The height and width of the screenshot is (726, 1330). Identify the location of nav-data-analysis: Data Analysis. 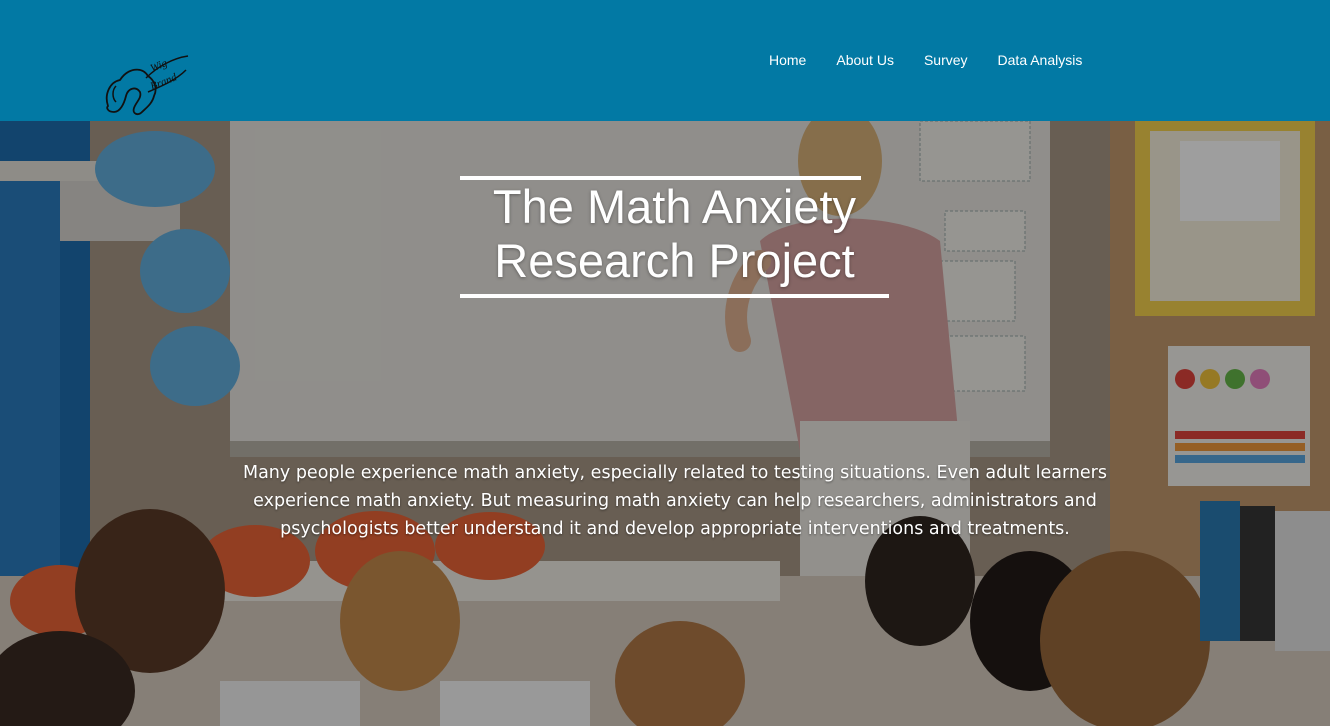
(1040, 60).